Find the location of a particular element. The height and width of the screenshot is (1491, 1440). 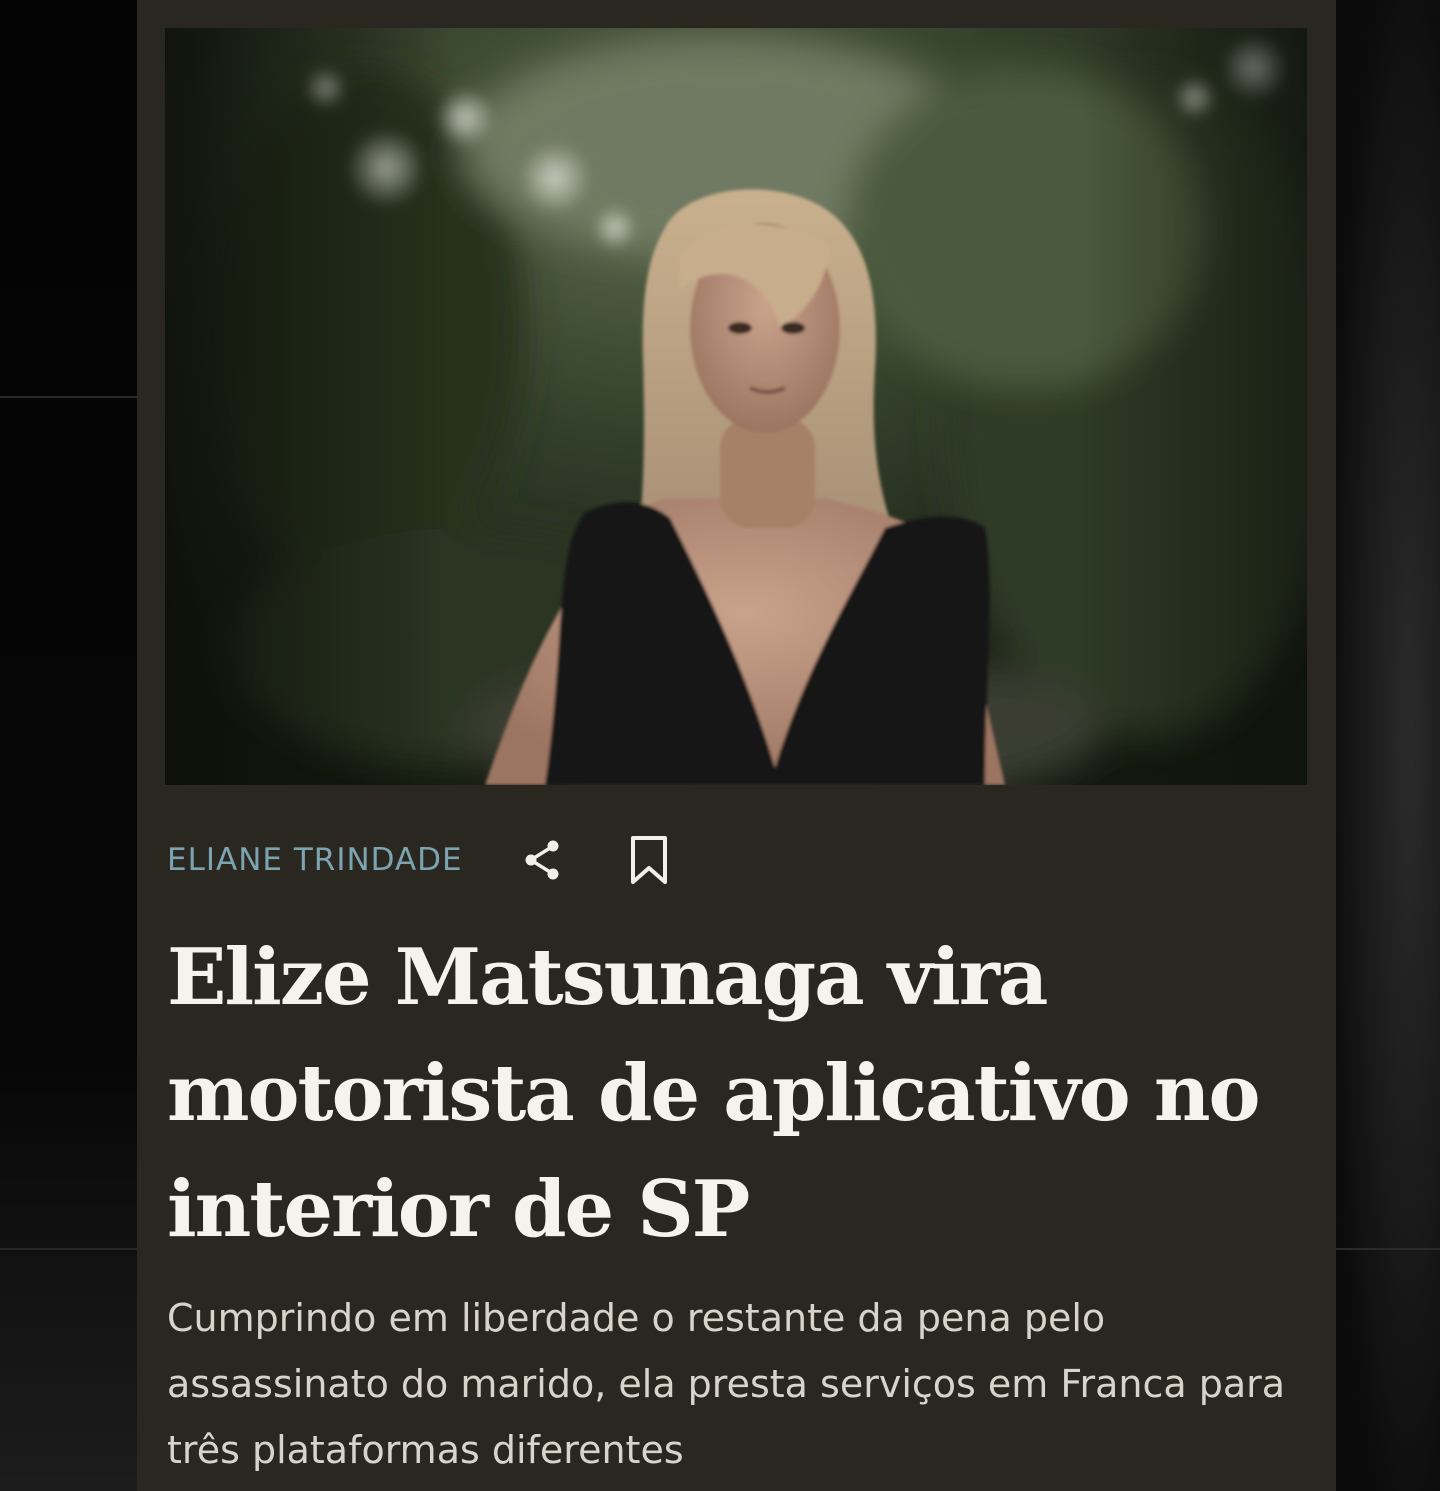

bookmark-icon is located at coordinates (648, 860).